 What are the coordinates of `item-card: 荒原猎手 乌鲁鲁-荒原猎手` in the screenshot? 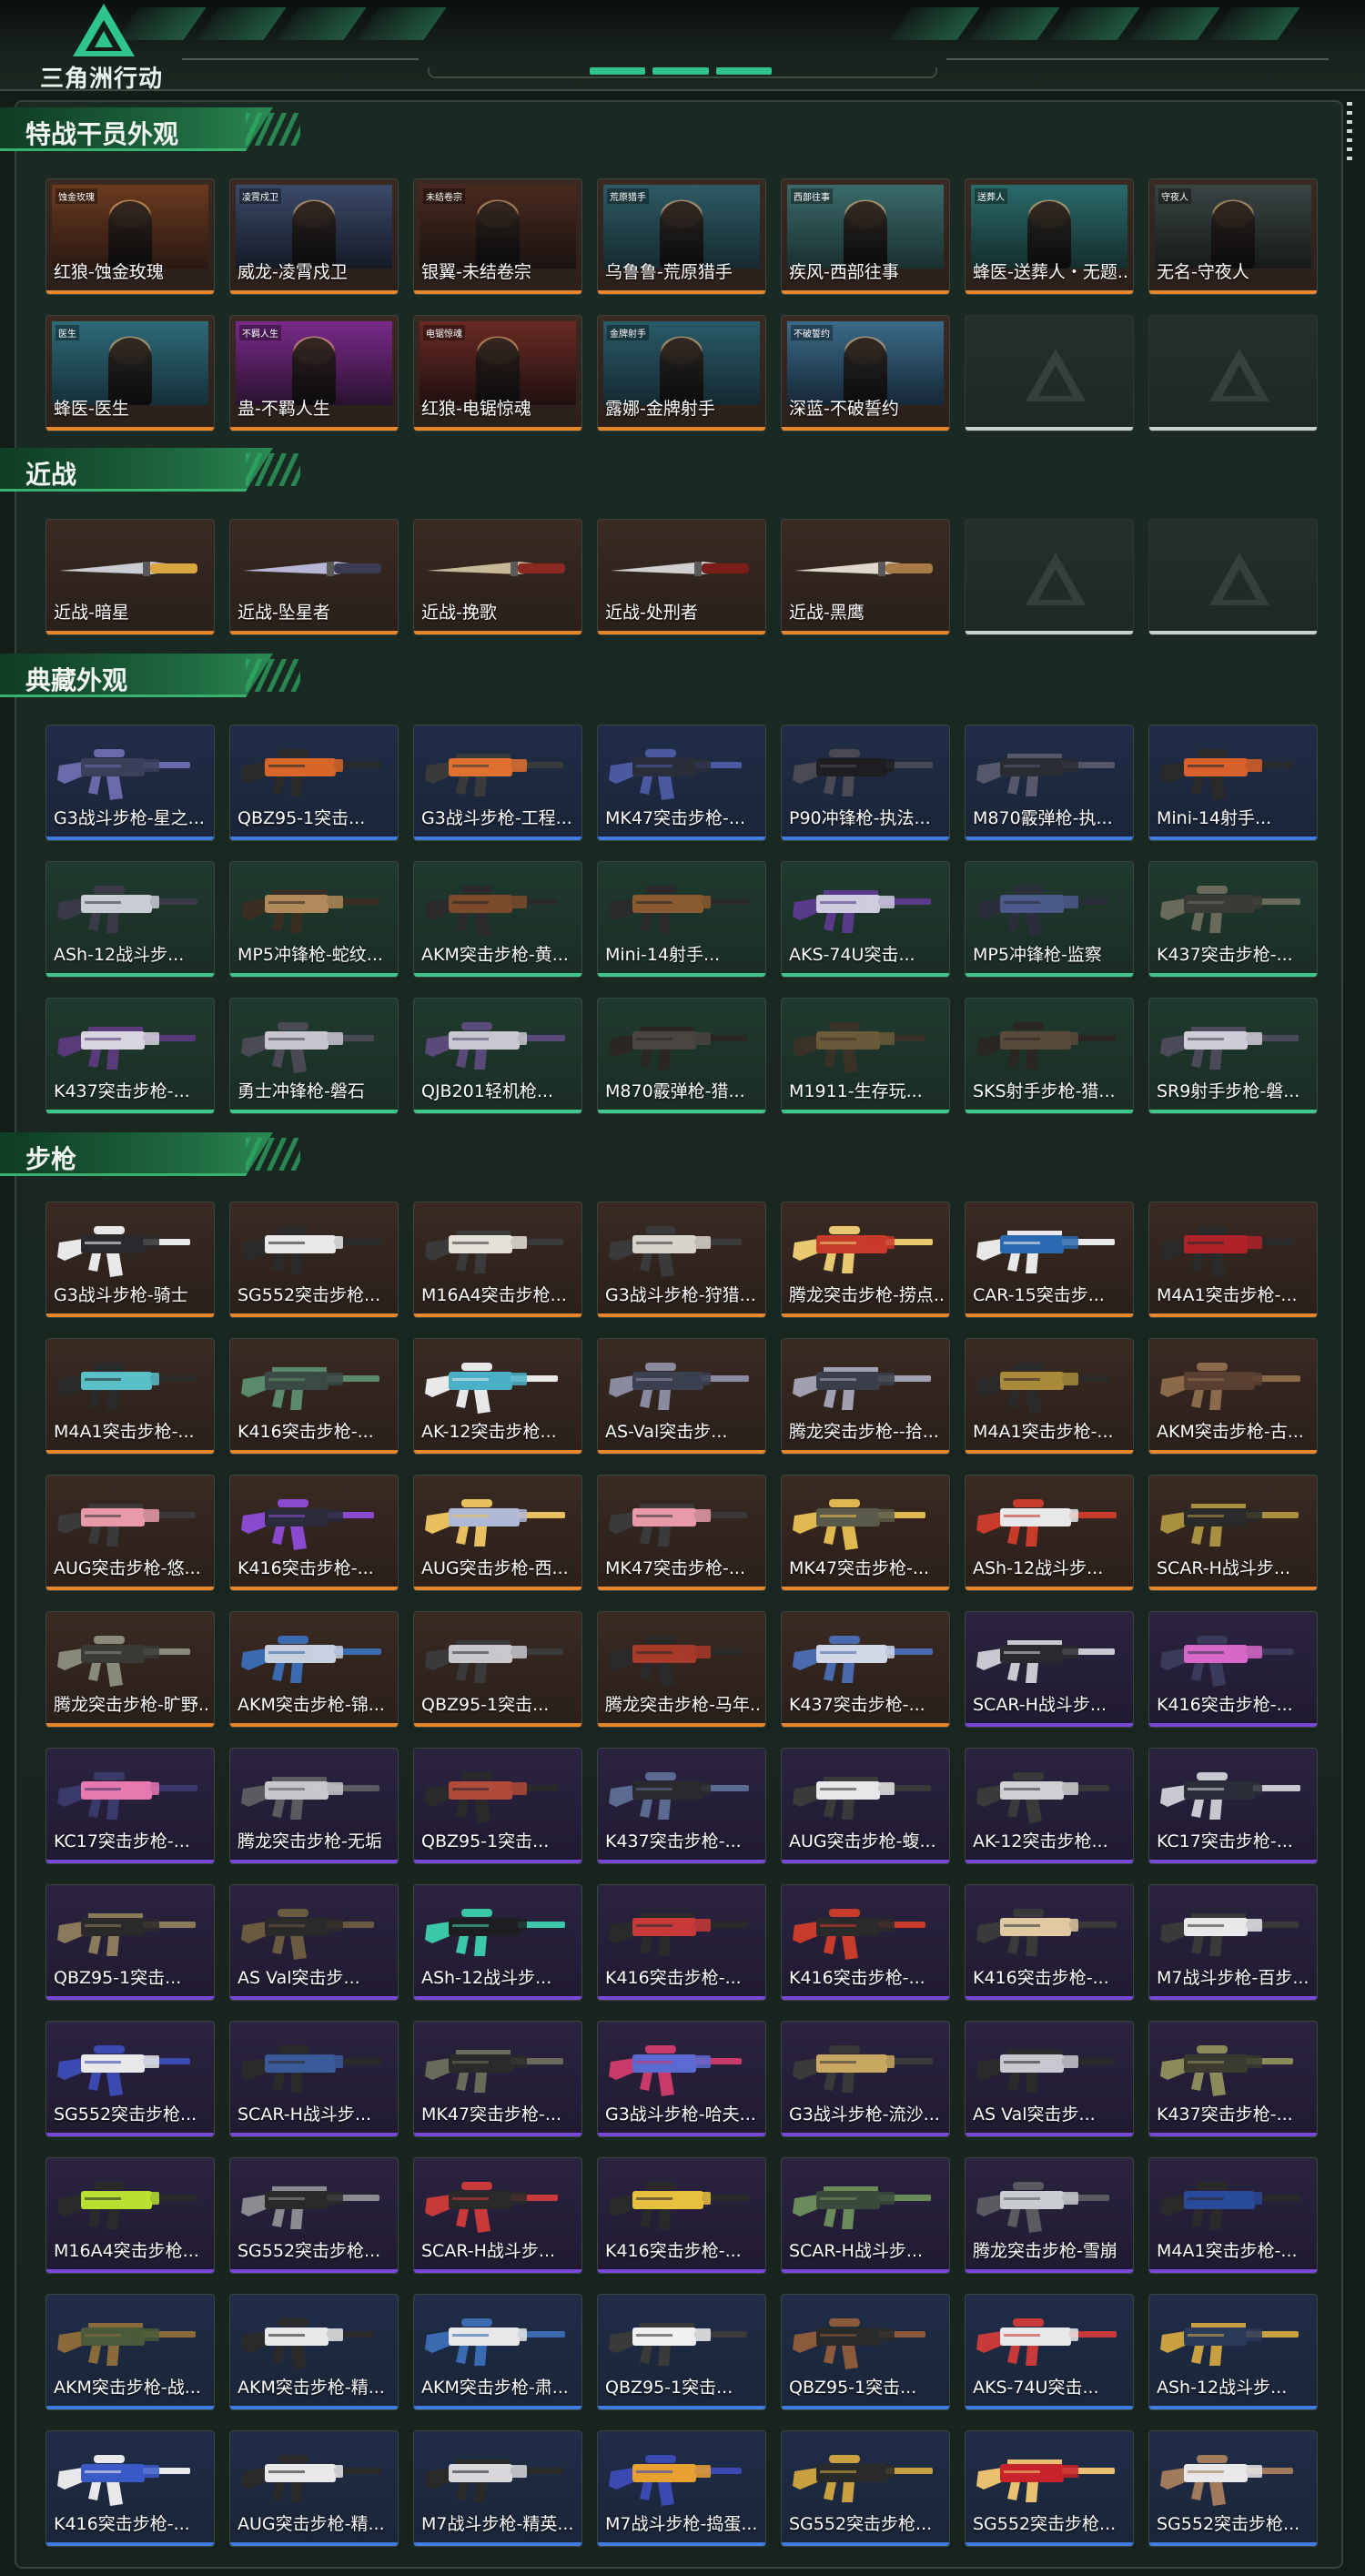 It's located at (682, 236).